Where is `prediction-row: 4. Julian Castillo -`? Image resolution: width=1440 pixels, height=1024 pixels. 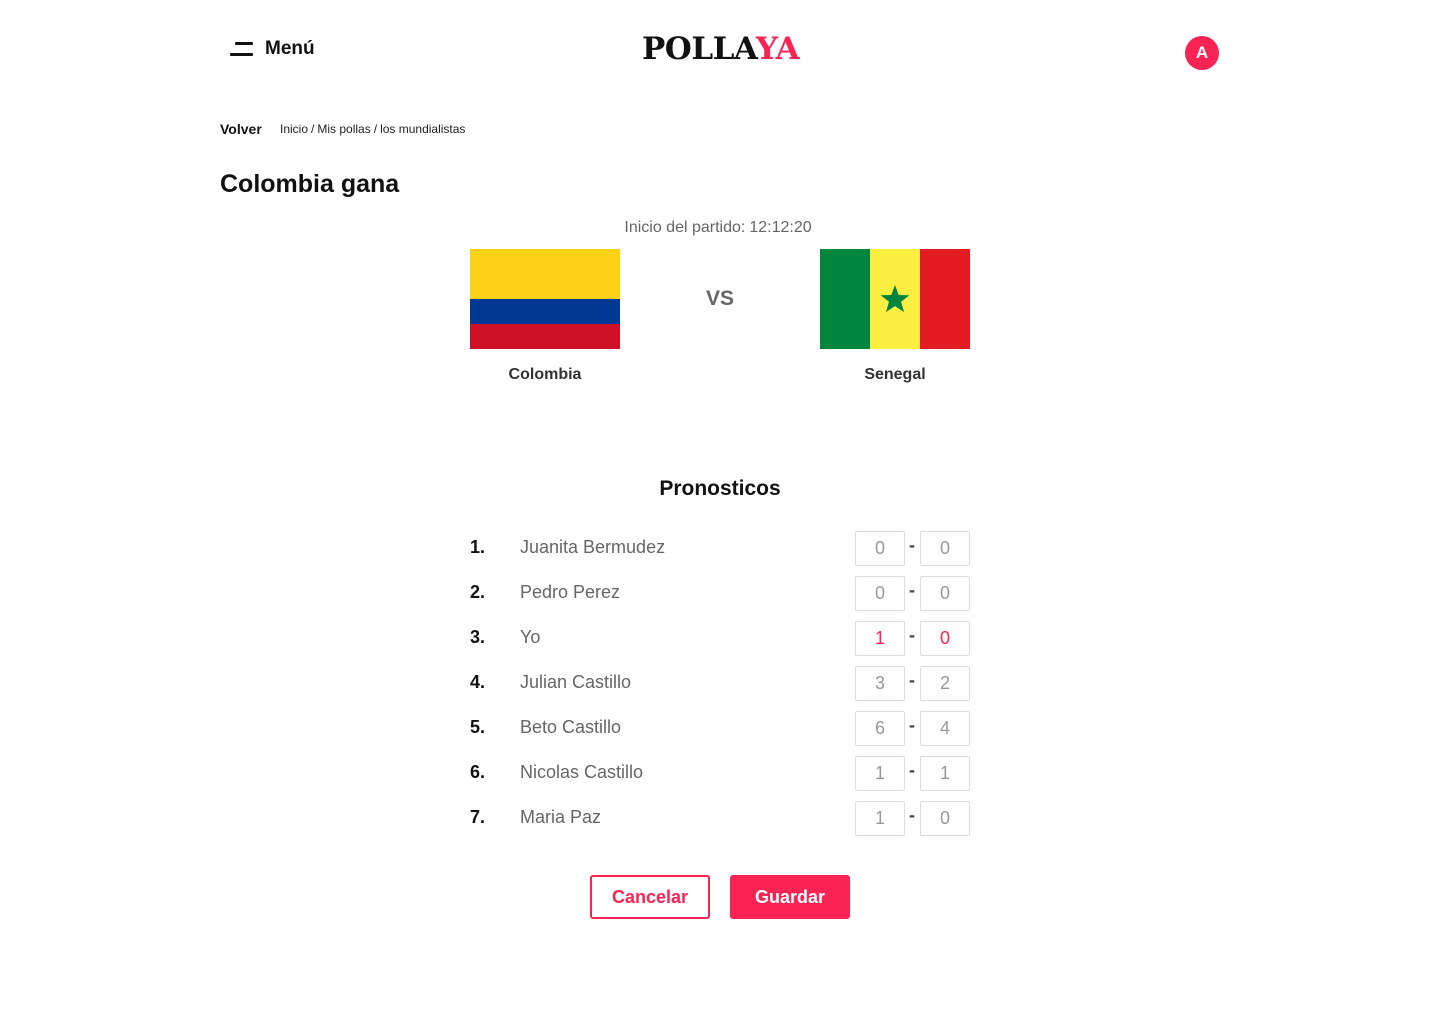 prediction-row: 4. Julian Castillo - is located at coordinates (720, 688).